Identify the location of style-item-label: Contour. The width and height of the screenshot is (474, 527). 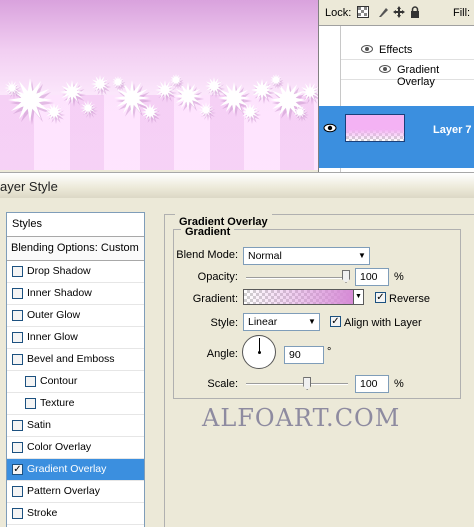
(59, 381).